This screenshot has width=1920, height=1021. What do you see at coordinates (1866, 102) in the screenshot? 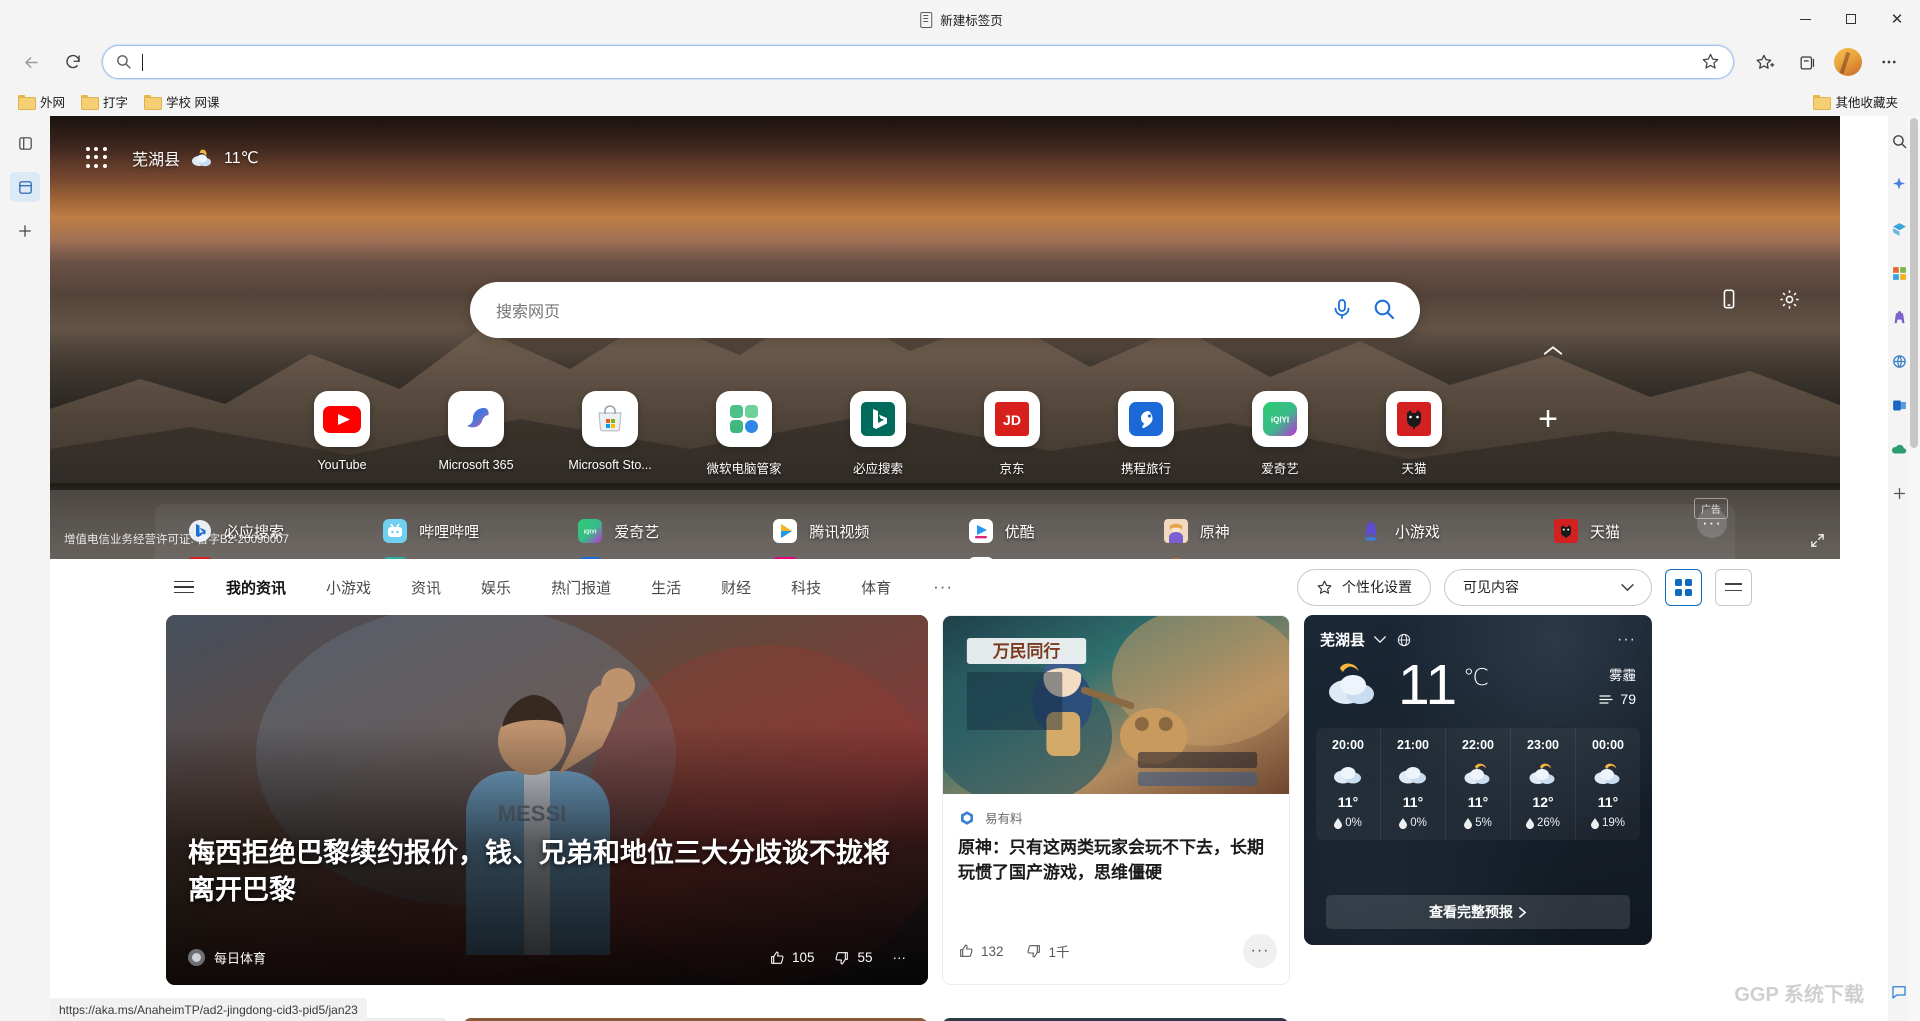
I see `other-bookmarks-label: 其他收藏夹` at bounding box center [1866, 102].